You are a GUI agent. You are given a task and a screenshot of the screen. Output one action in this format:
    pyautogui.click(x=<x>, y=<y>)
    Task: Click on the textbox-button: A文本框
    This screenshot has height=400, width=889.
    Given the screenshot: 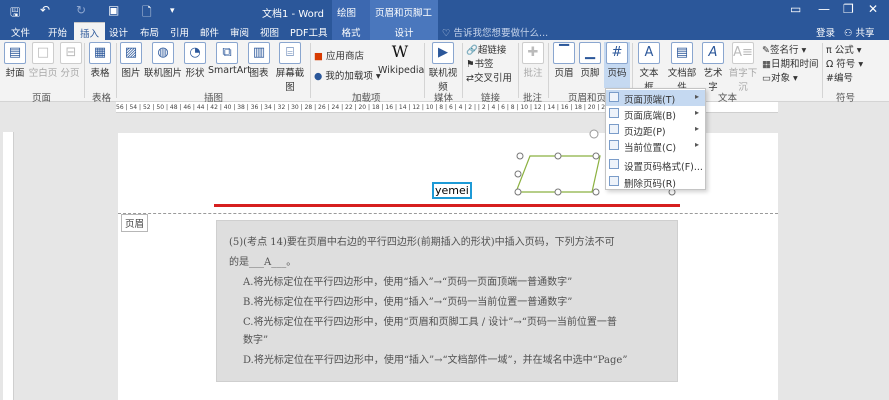 What is the action you would take?
    pyautogui.click(x=649, y=67)
    